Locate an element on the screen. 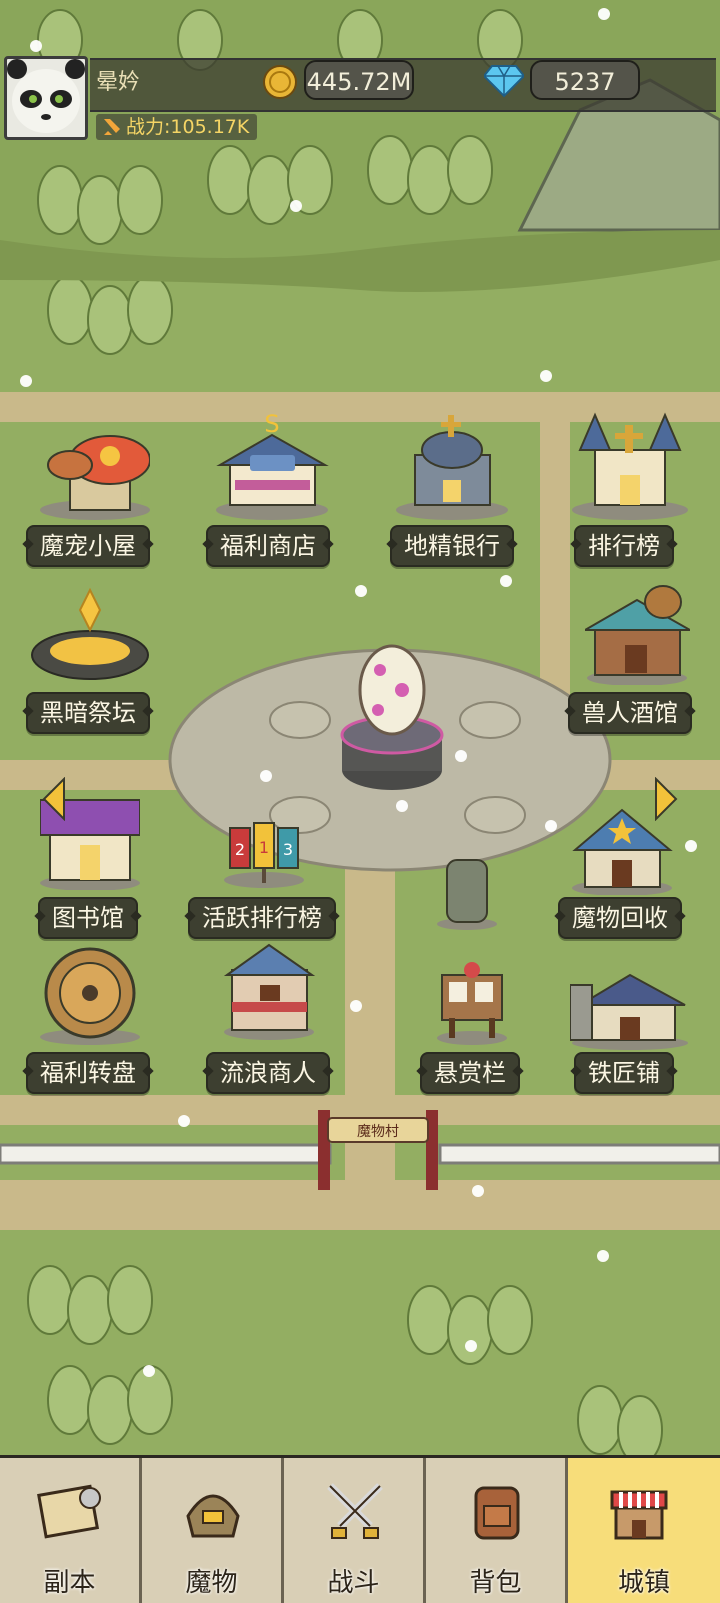 The height and width of the screenshot is (1603, 720). tab-battle: 战斗 is located at coordinates (355, 1530).